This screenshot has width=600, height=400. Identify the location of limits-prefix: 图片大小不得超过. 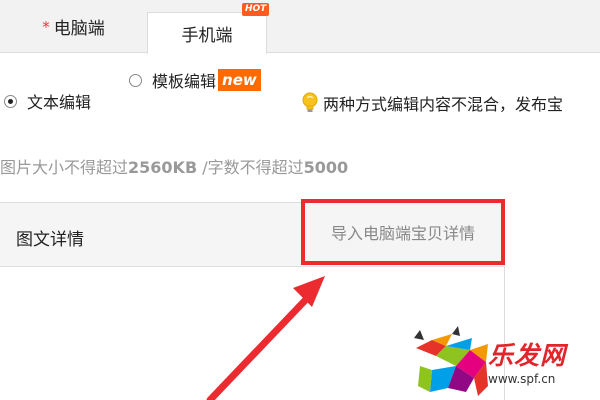
(64, 167).